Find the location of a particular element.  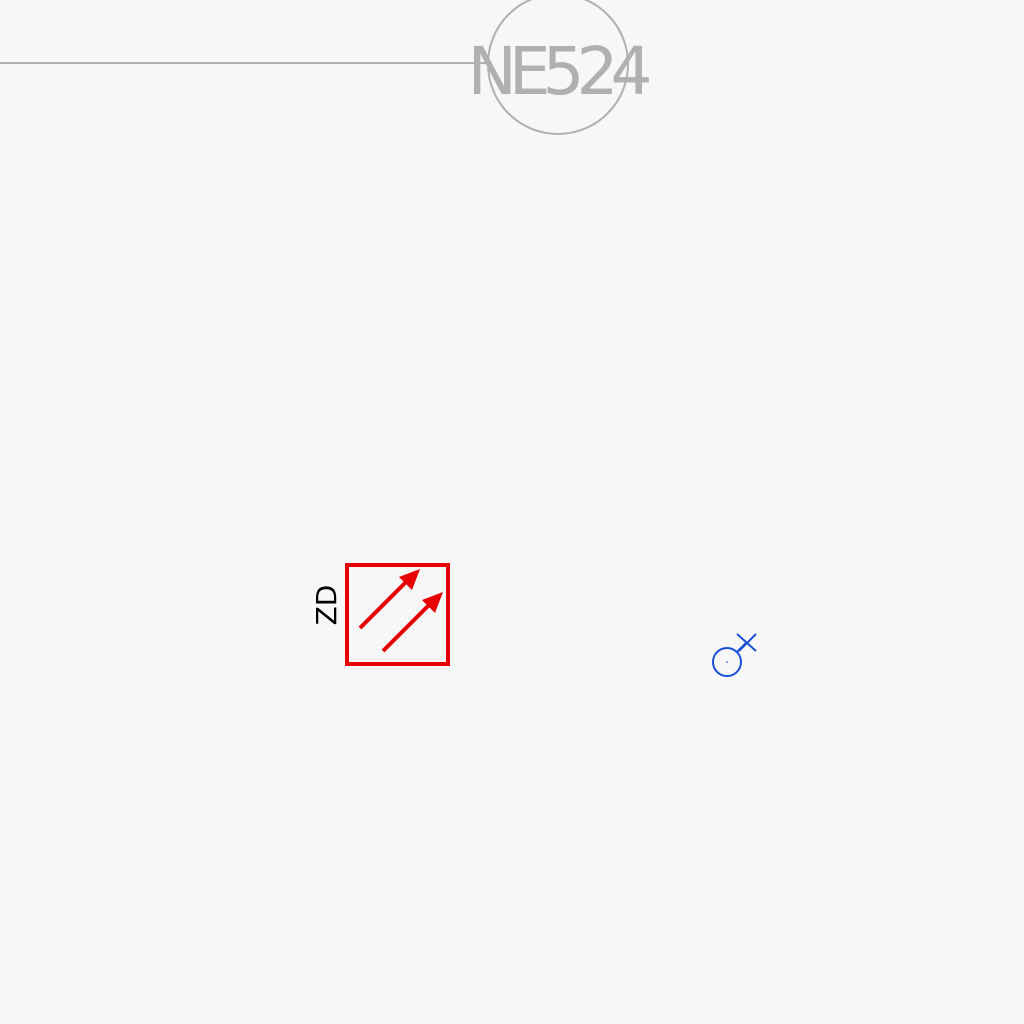

circle-cross-symbol is located at coordinates (734, 655).